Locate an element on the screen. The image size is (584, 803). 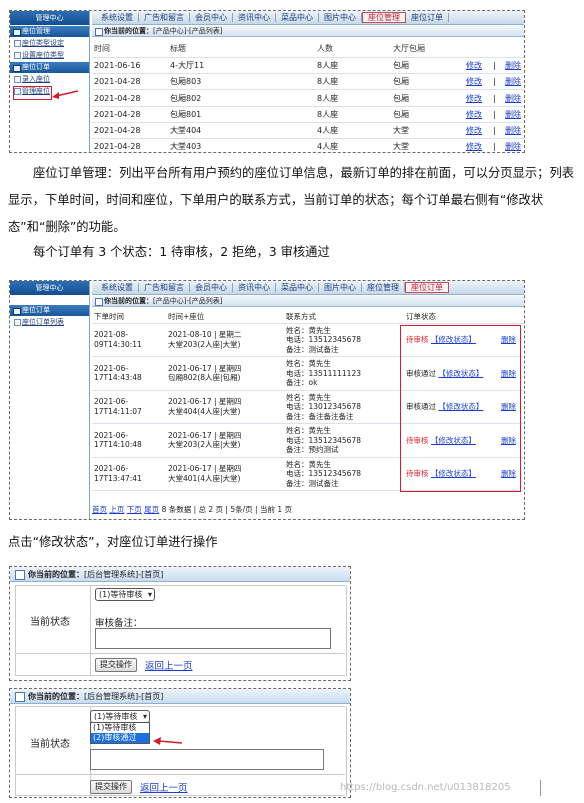
order-time-cell: 2021-08- 09T14:30:11 is located at coordinates (129, 340).